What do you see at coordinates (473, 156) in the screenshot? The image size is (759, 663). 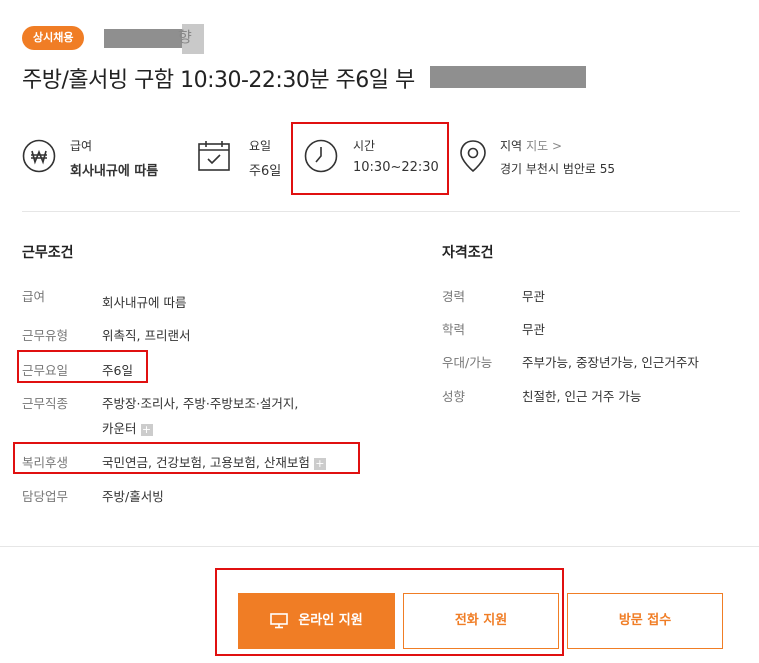 I see `location-icon` at bounding box center [473, 156].